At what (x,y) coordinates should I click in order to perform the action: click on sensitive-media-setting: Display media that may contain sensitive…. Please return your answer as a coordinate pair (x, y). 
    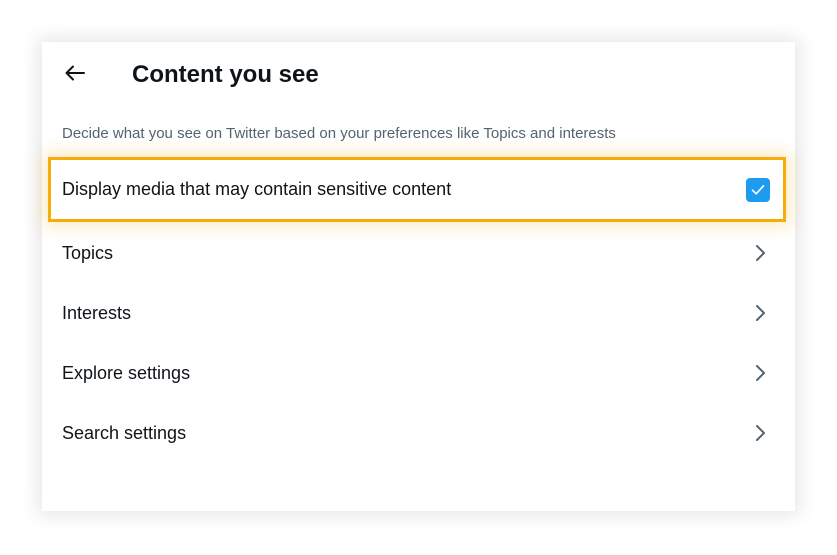
    Looking at the image, I should click on (418, 189).